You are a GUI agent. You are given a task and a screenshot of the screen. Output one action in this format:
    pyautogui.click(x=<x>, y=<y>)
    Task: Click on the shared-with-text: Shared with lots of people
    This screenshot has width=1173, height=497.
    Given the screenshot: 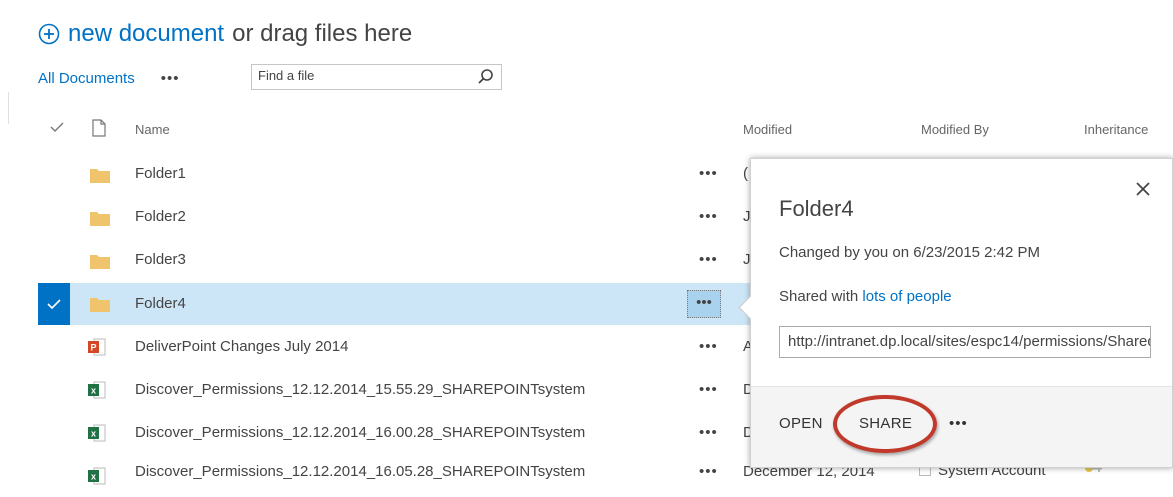 What is the action you would take?
    pyautogui.click(x=865, y=296)
    